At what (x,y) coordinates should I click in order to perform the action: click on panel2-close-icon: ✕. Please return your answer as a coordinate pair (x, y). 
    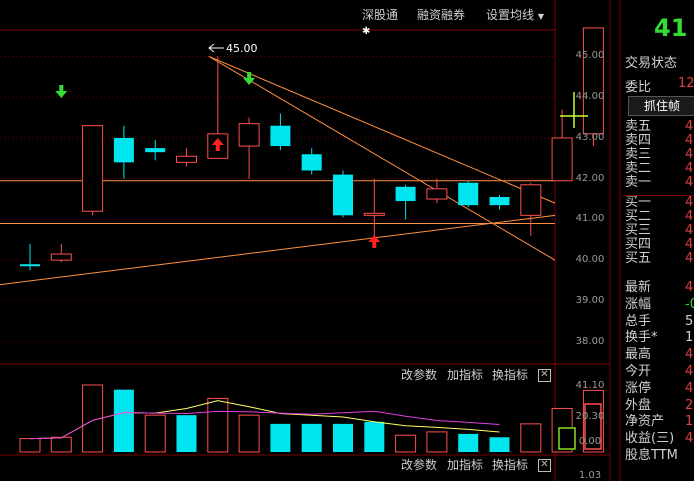
    Looking at the image, I should click on (544, 465).